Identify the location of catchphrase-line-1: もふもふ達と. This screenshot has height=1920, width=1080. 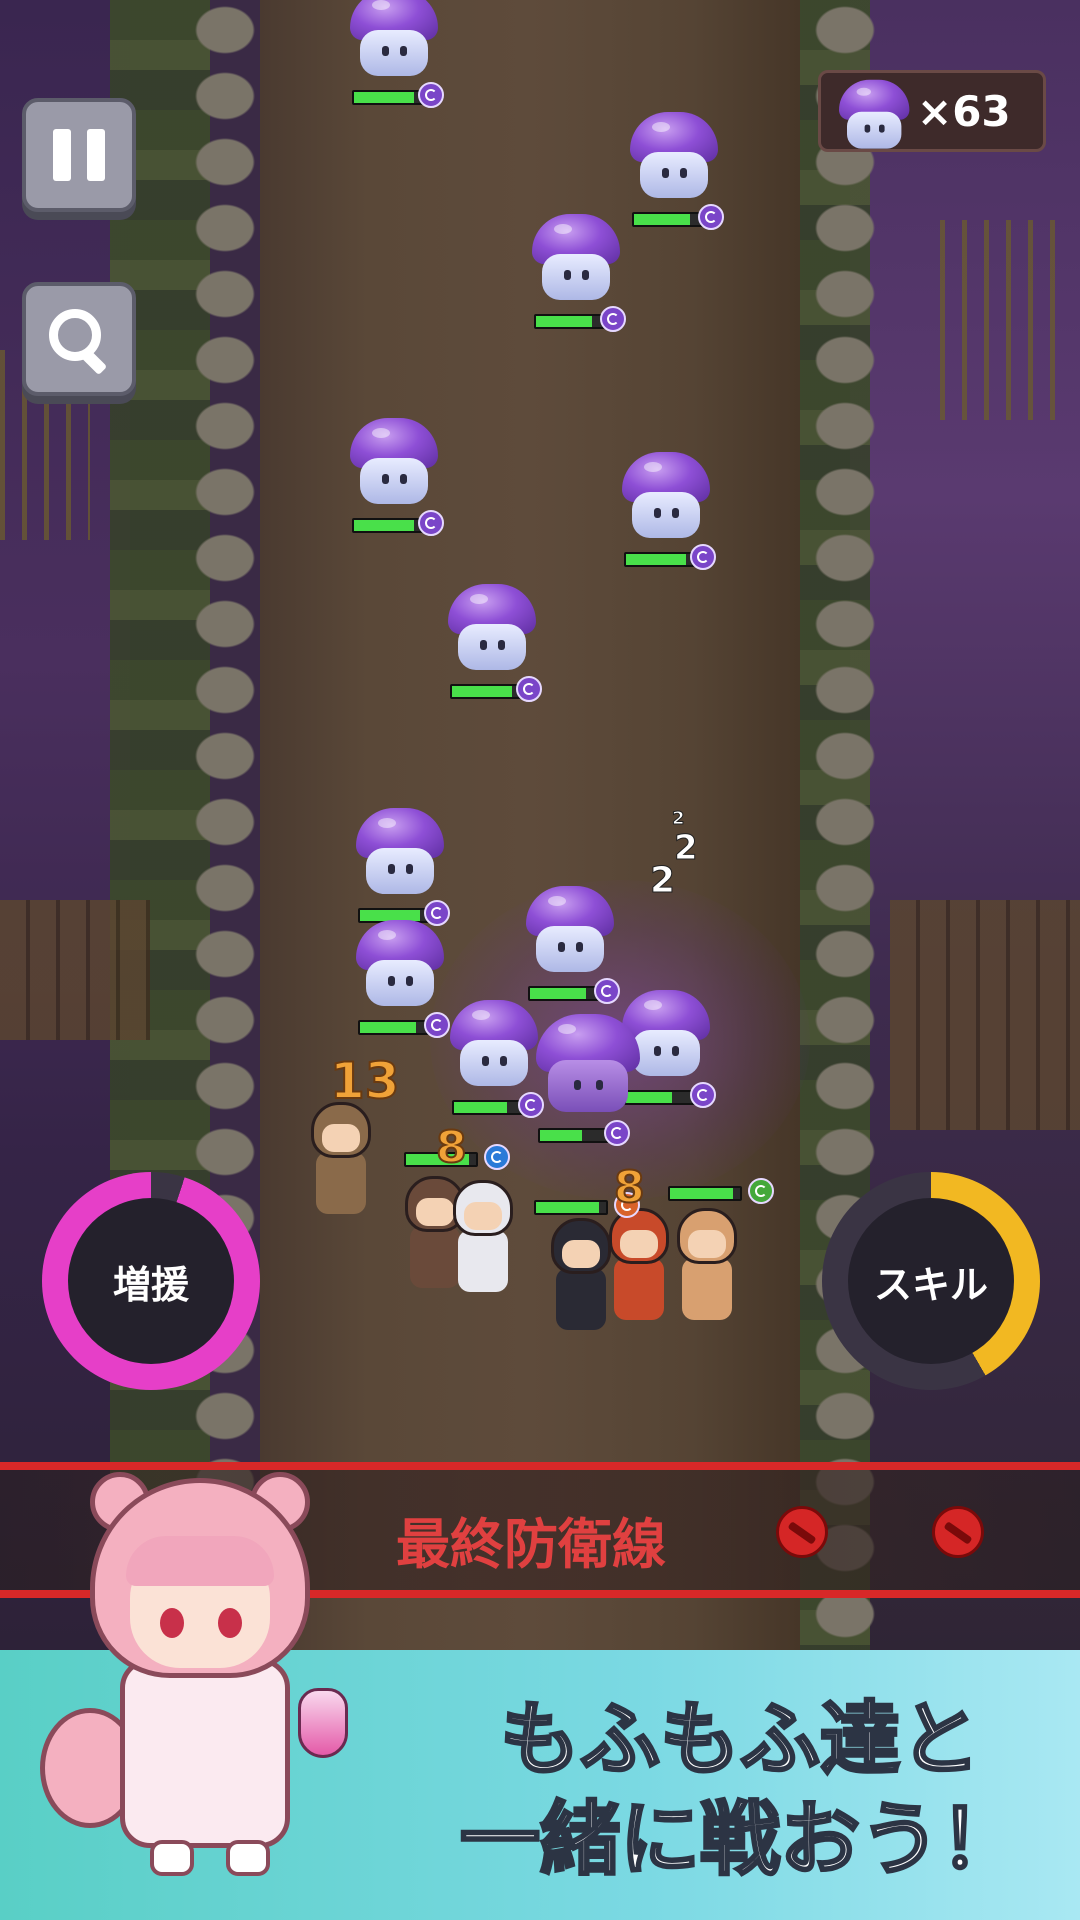
(740, 1740).